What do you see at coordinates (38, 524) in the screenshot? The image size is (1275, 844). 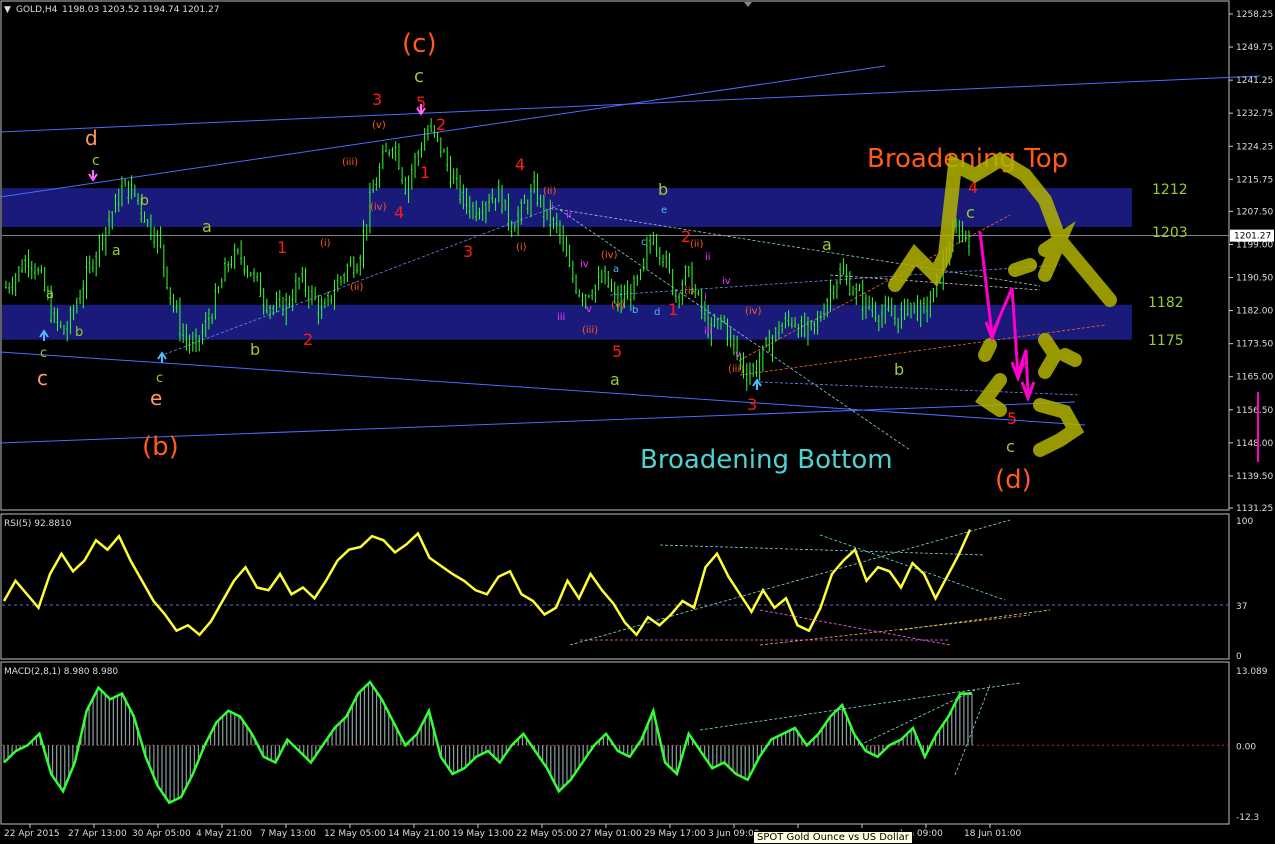 I see `rsi-title: RSI(5) 92.8810` at bounding box center [38, 524].